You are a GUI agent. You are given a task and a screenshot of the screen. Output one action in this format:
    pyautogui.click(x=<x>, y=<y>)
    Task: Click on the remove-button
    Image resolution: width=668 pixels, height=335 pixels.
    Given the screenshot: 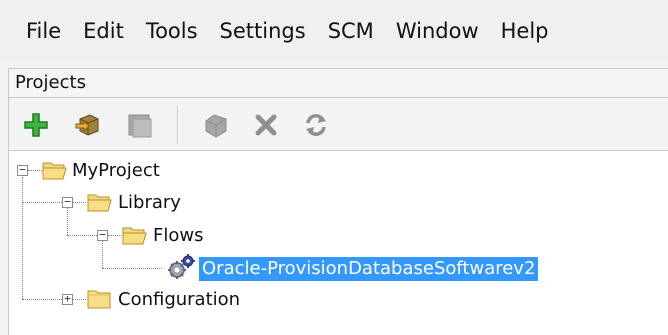 What is the action you would take?
    pyautogui.click(x=266, y=125)
    